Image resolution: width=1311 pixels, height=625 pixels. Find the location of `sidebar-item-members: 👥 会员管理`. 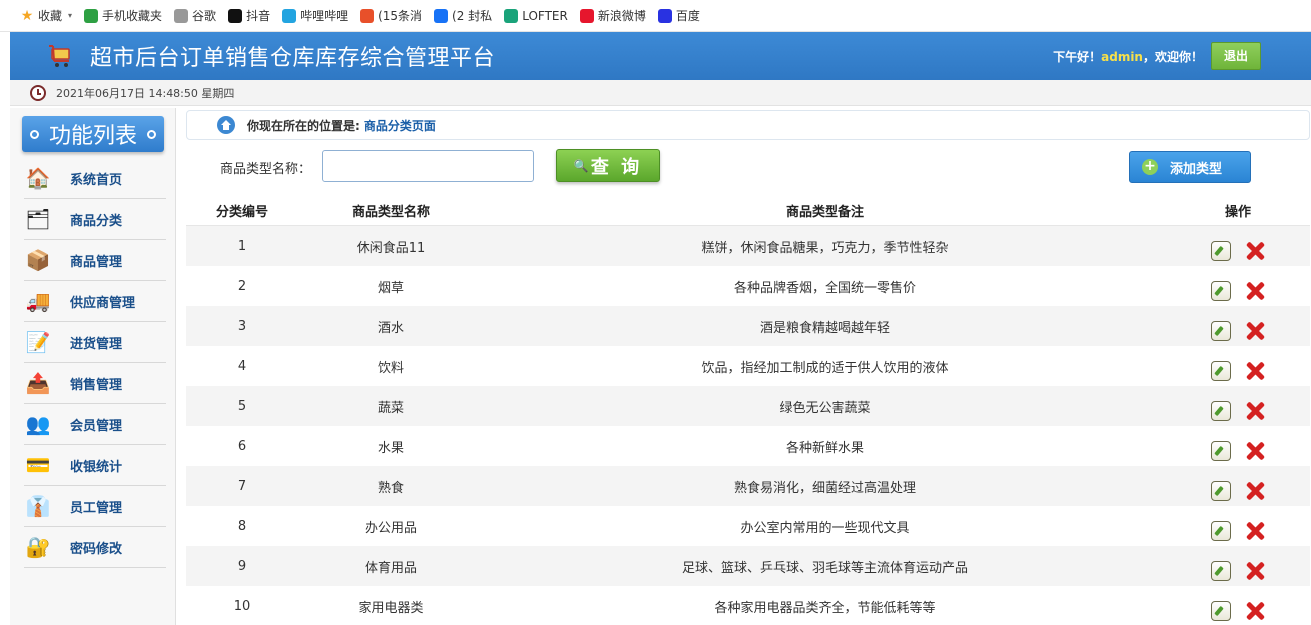

sidebar-item-members: 👥 会员管理 is located at coordinates (95, 424).